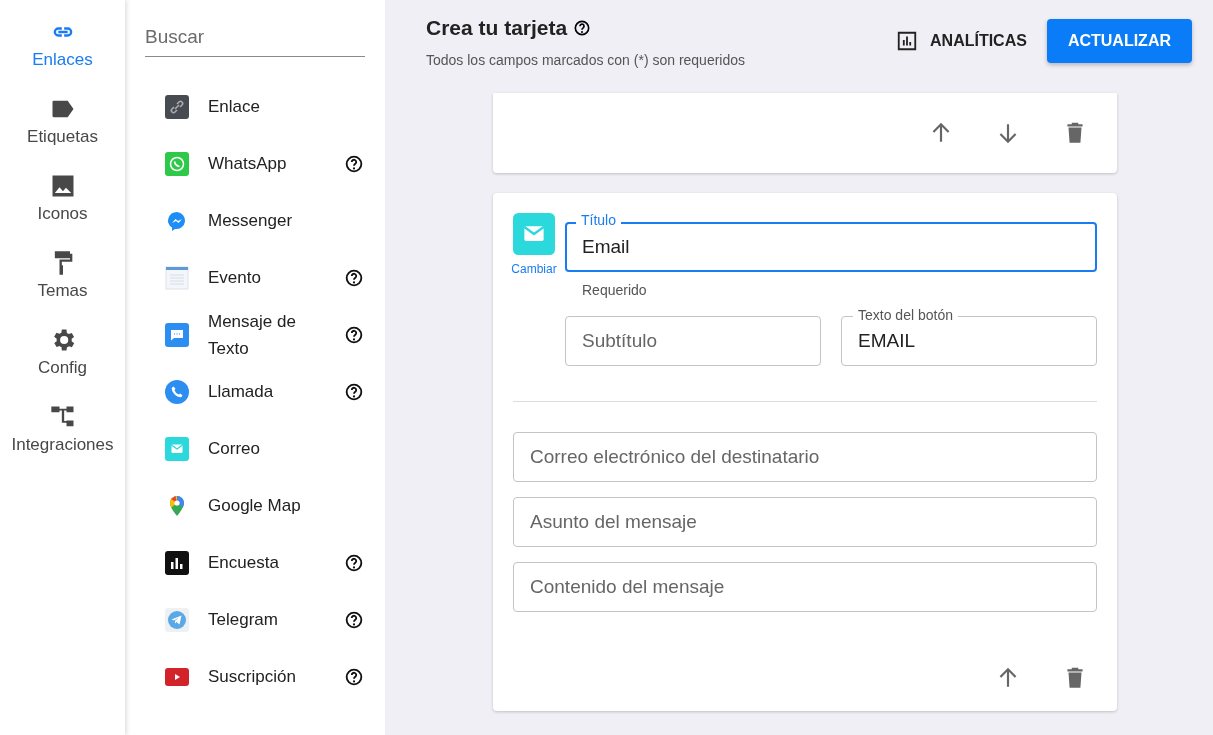 The image size is (1213, 735). Describe the element at coordinates (251, 221) in the screenshot. I see `item-label: Messenger` at that location.